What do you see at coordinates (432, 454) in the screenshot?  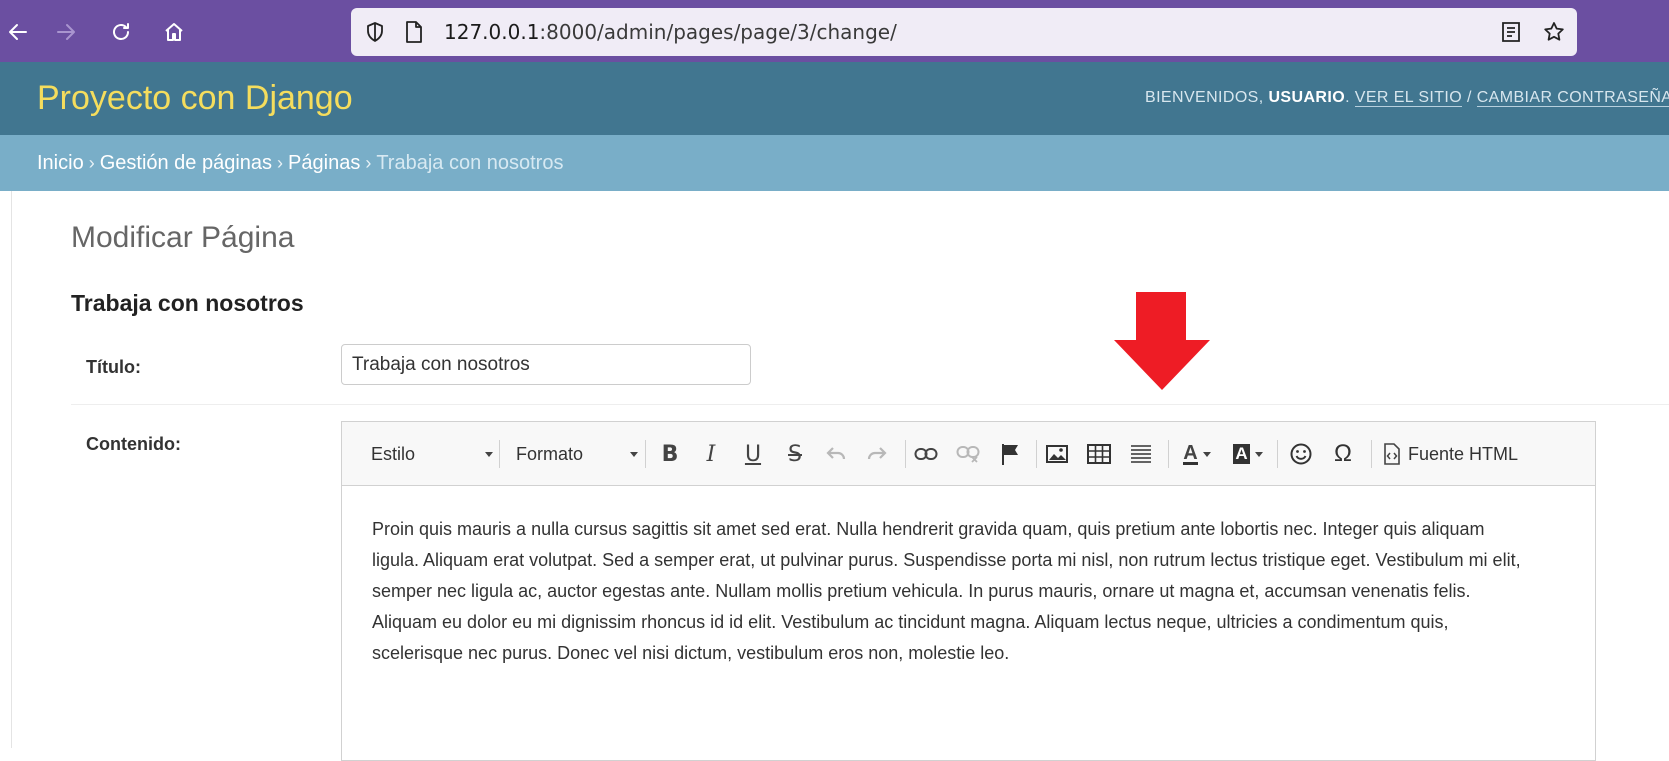 I see `style-dropdown: Estilo` at bounding box center [432, 454].